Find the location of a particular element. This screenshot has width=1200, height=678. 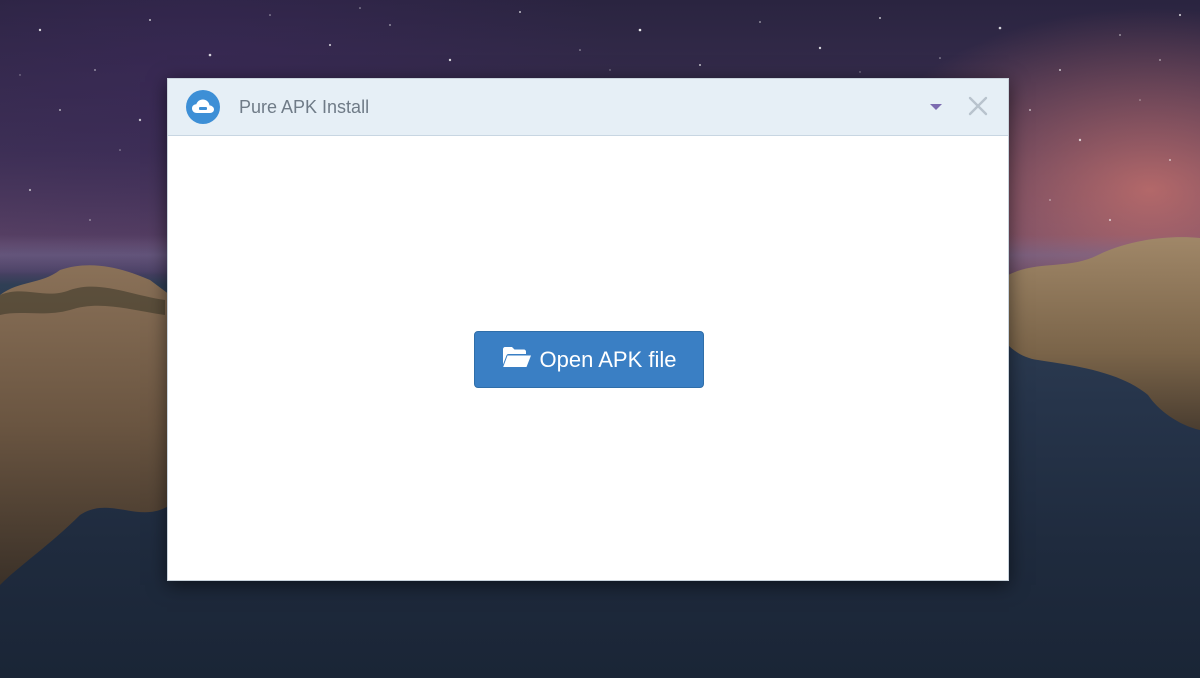

window-title: Pure APK Install is located at coordinates (304, 107).